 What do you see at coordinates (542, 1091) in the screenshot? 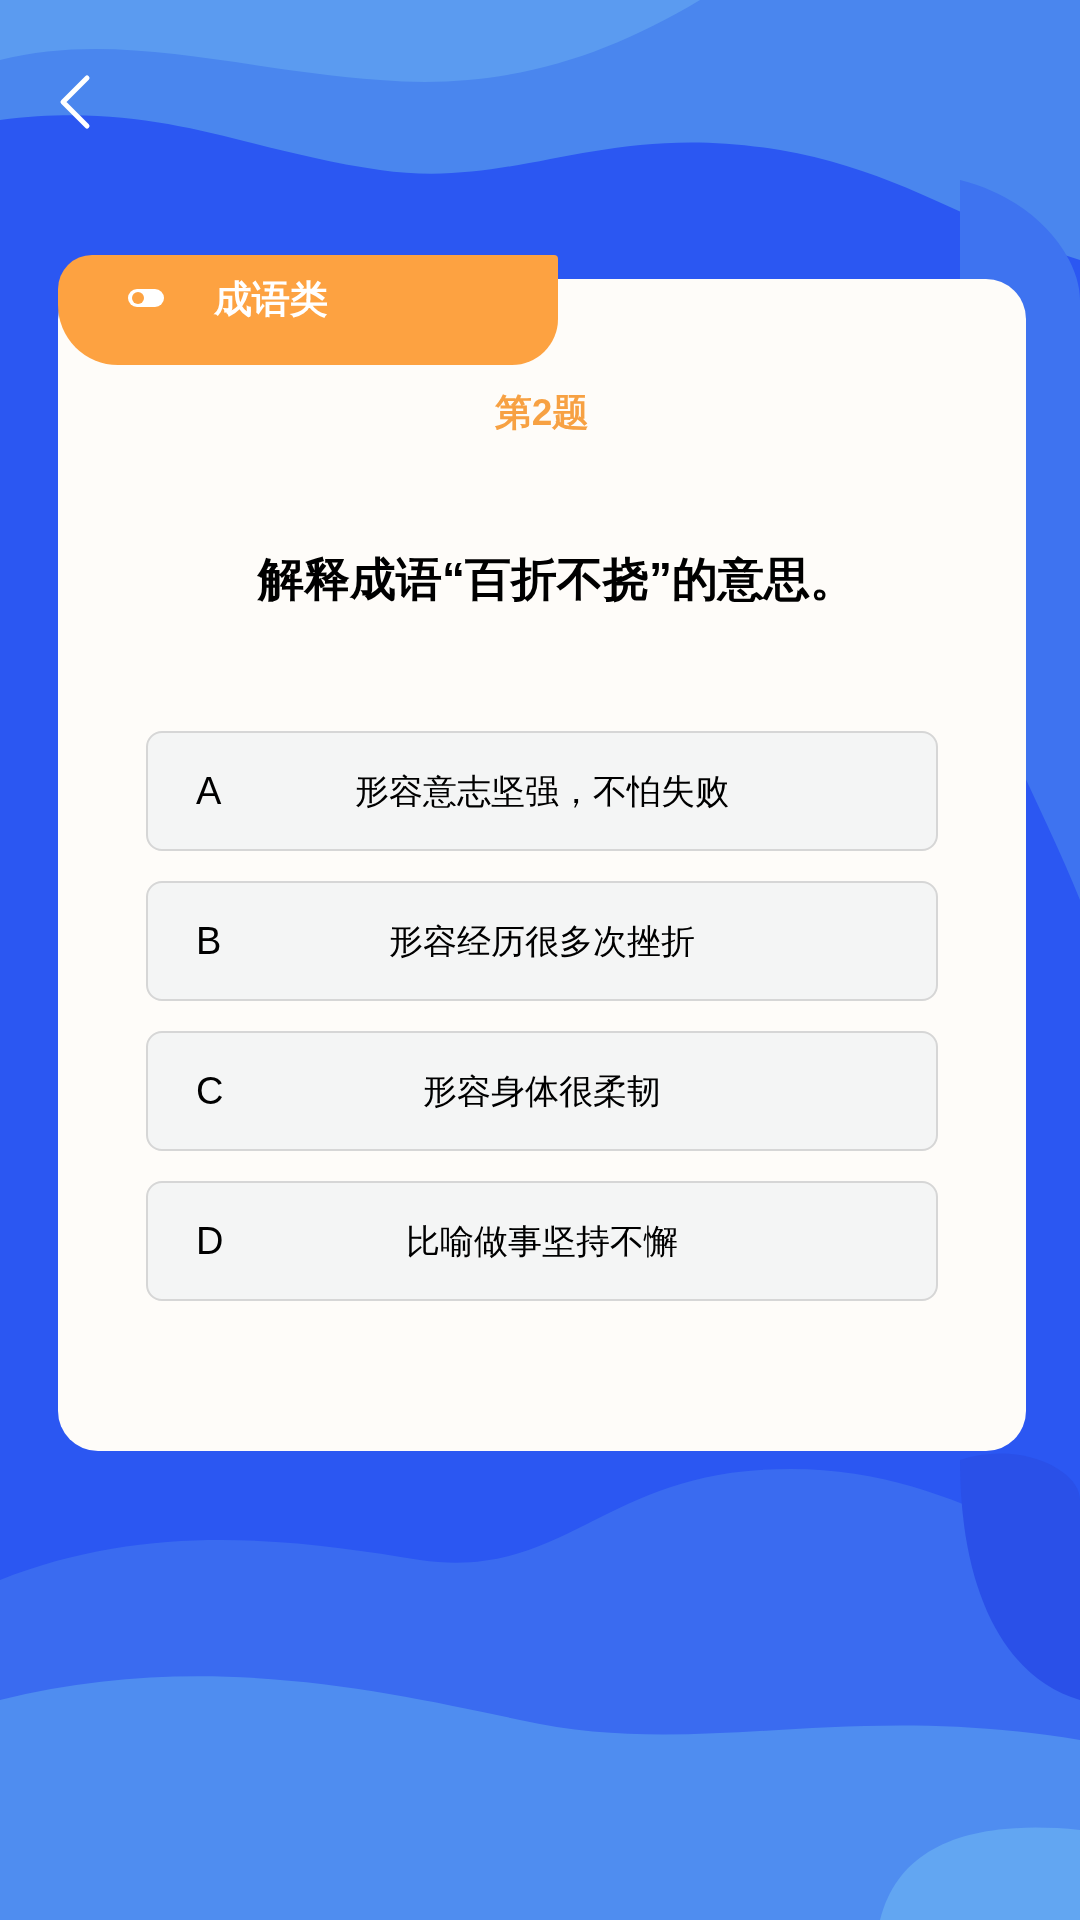
I see `answer-option: C 形容身体很柔韧` at bounding box center [542, 1091].